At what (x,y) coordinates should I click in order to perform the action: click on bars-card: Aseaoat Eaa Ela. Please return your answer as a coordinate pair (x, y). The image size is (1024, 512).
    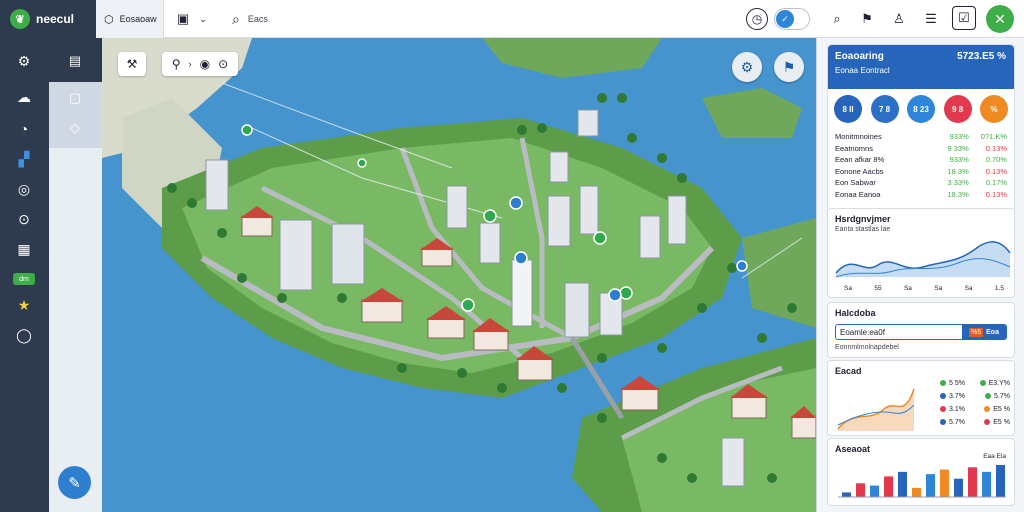
    Looking at the image, I should click on (921, 472).